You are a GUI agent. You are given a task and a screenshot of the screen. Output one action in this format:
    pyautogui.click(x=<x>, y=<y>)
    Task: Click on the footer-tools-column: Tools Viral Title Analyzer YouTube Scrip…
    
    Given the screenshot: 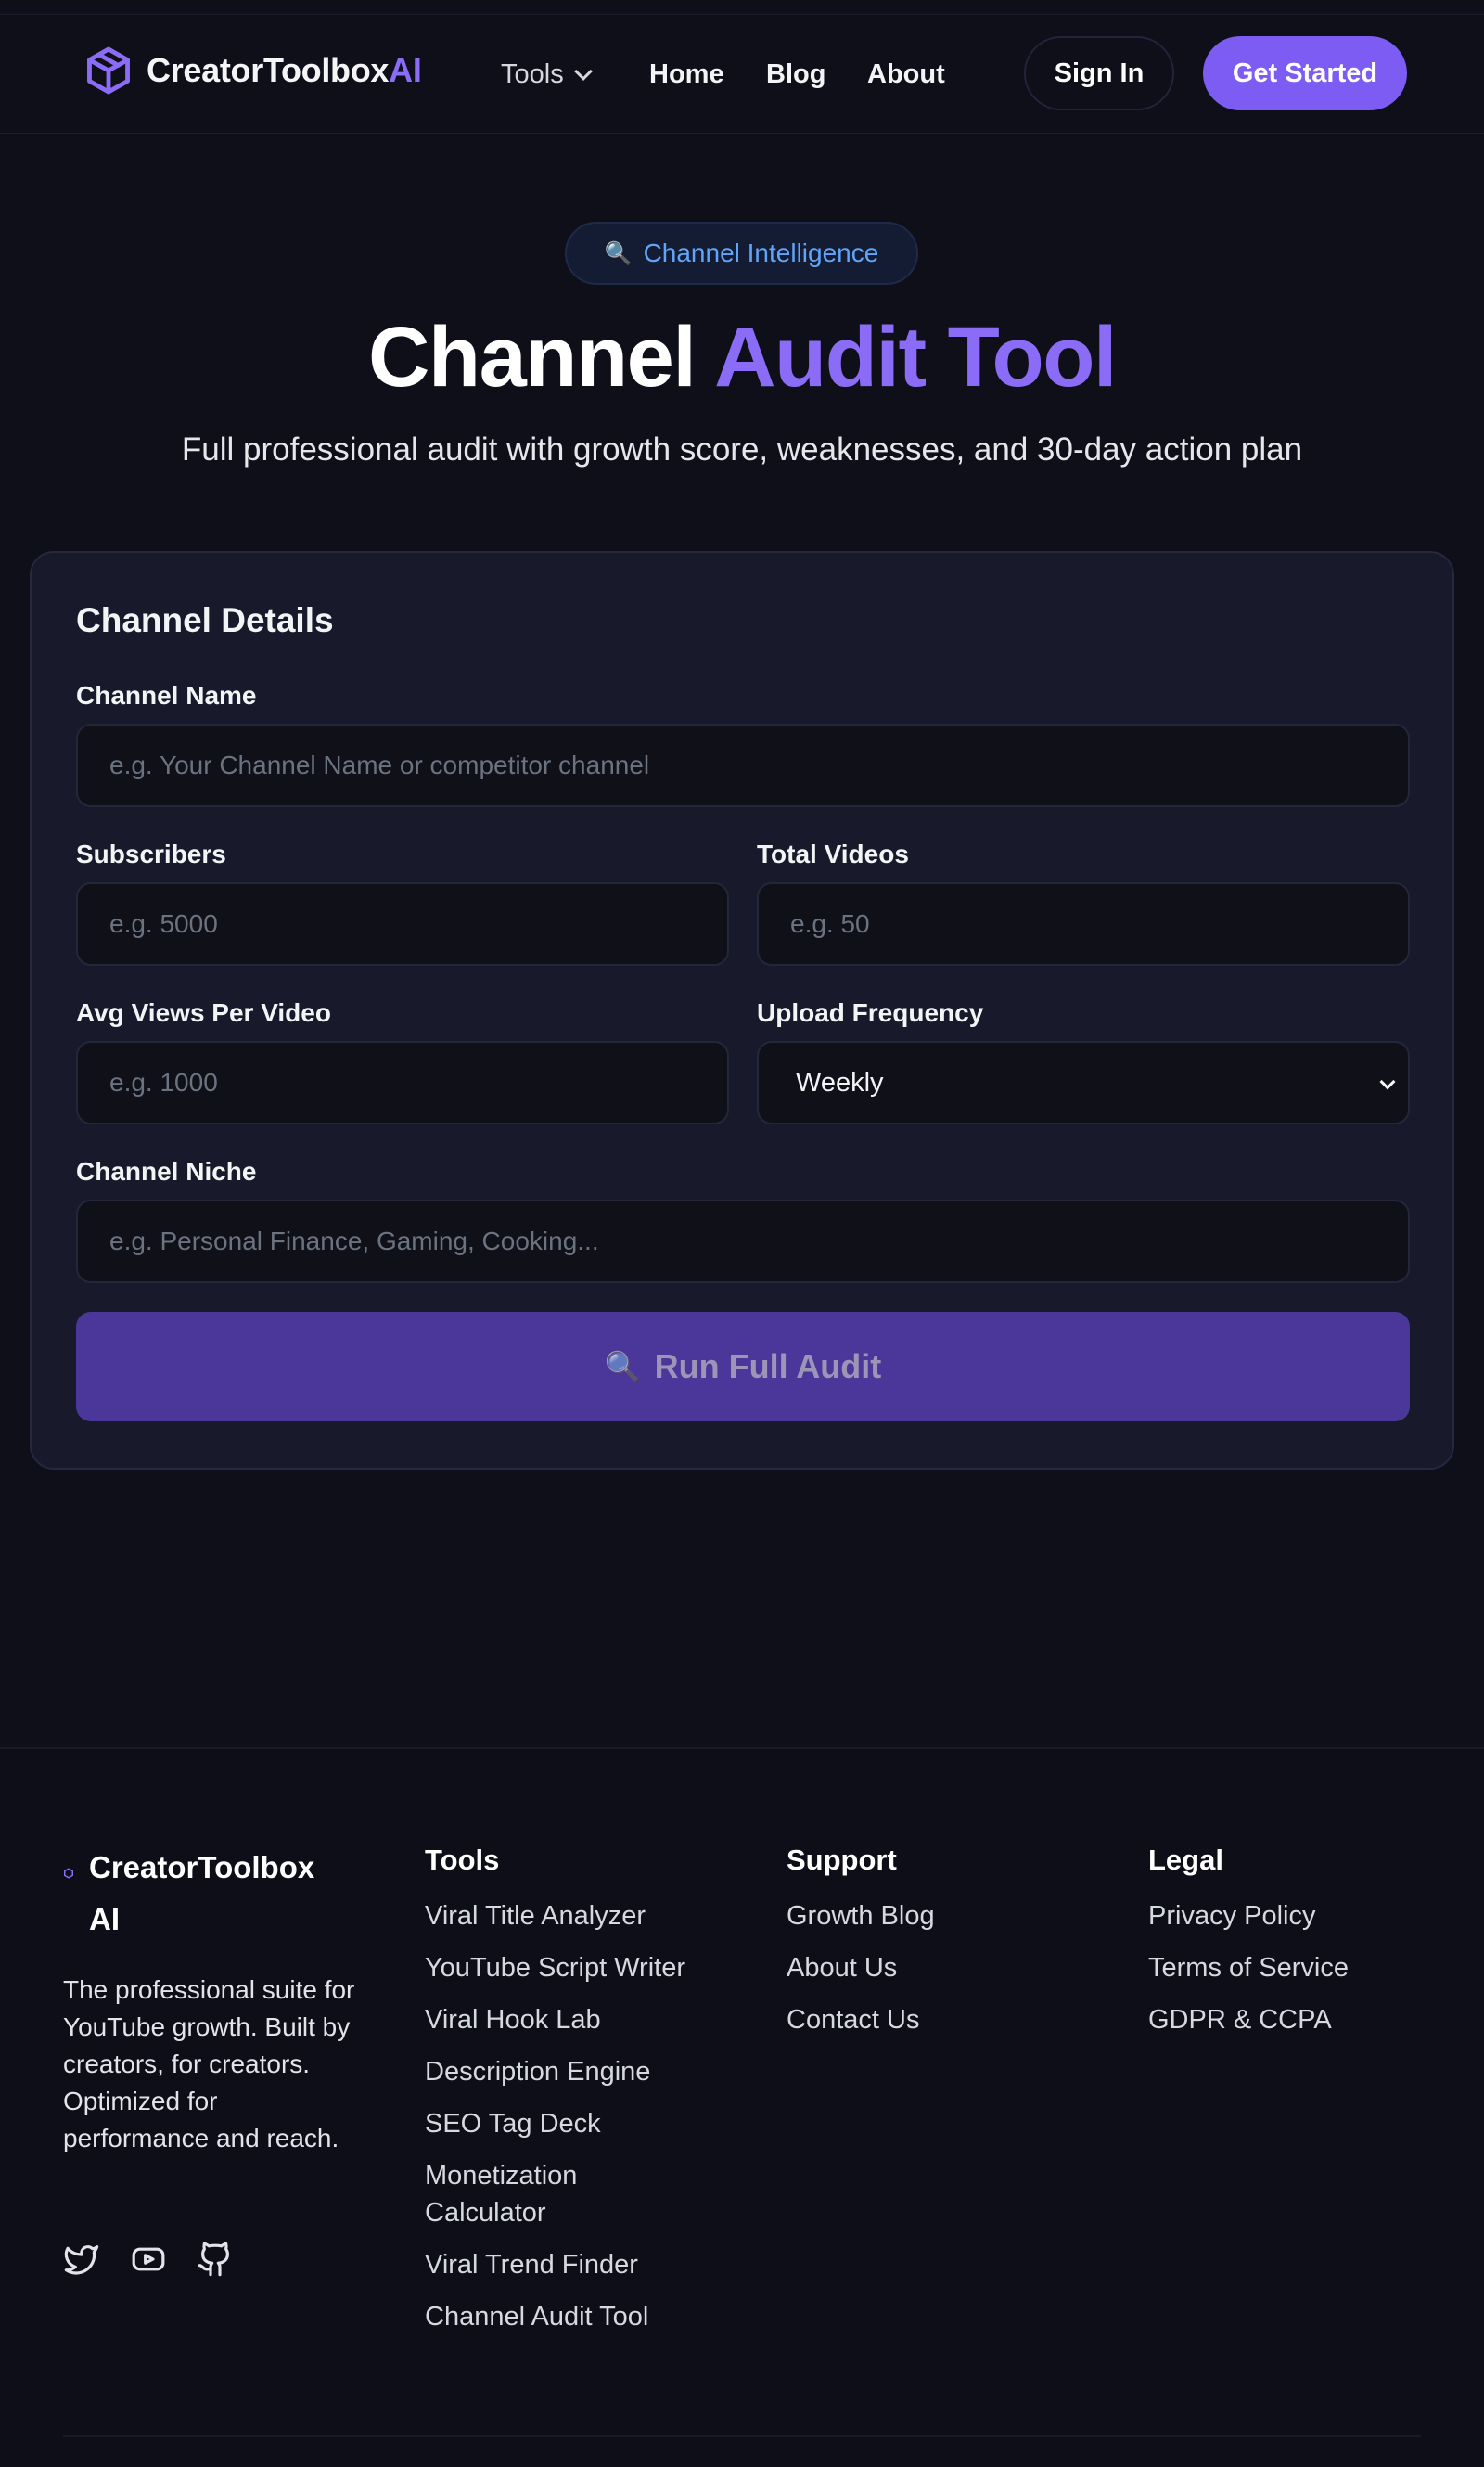 What is the action you would take?
    pyautogui.click(x=578, y=2096)
    